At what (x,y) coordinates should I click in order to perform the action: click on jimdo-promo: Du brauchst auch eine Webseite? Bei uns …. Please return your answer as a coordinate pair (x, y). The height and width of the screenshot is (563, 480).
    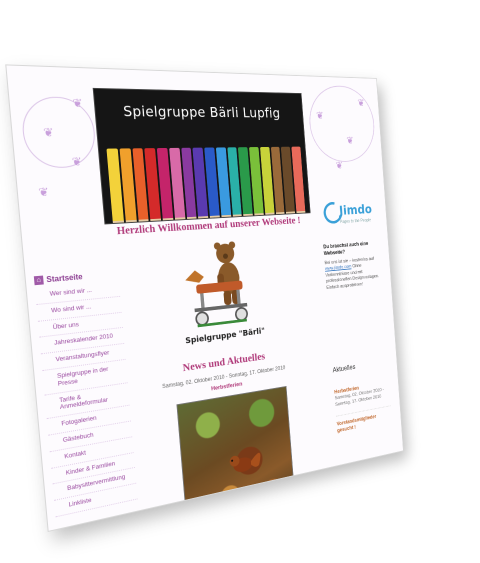
    Looking at the image, I should click on (352, 266).